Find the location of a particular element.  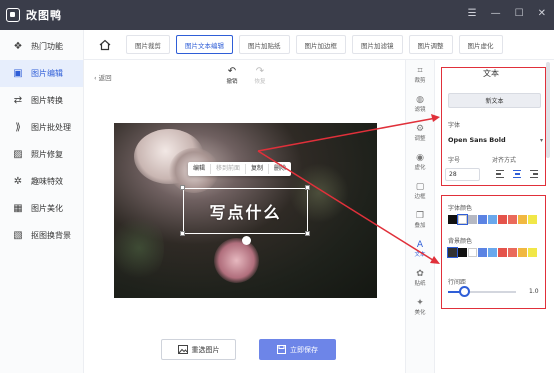

annotation-arrows is located at coordinates (348, 189).